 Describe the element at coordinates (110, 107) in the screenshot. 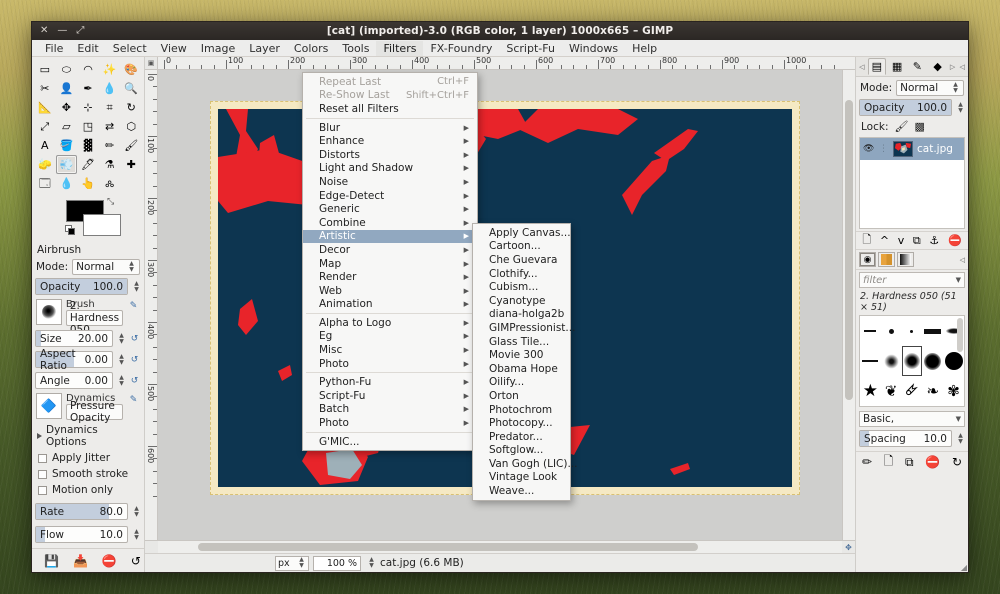

I see `crop-tool: ⌗` at that location.